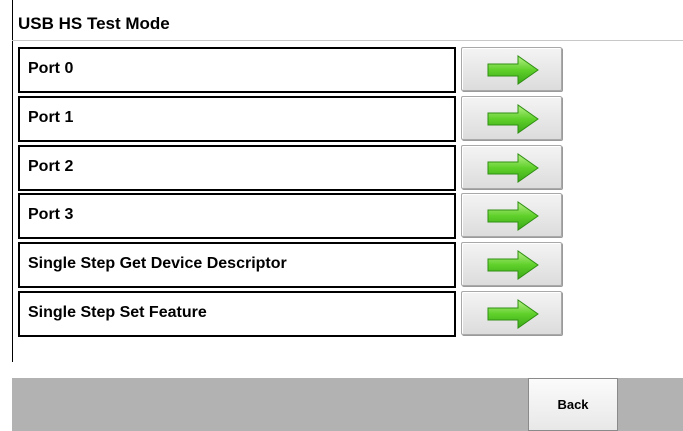 The image size is (683, 431). I want to click on list-item-set-feature: Single Step Set Feature, so click(341, 314).